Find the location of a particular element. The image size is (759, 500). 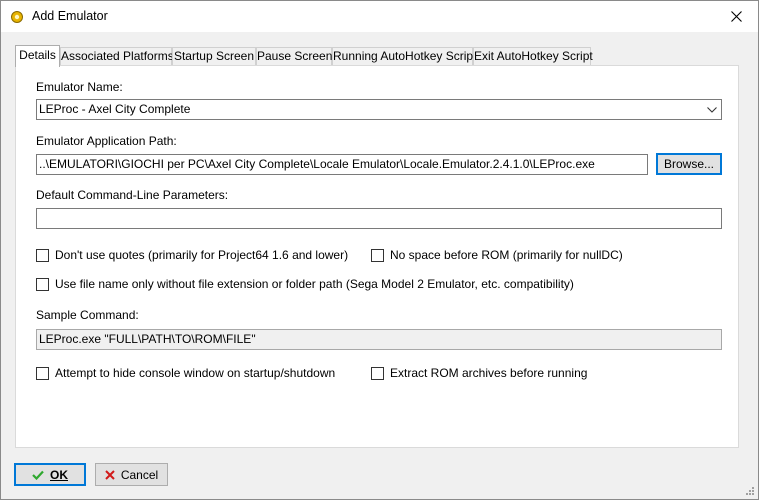

extract-archives-label: Extract ROM archives before running is located at coordinates (489, 373).